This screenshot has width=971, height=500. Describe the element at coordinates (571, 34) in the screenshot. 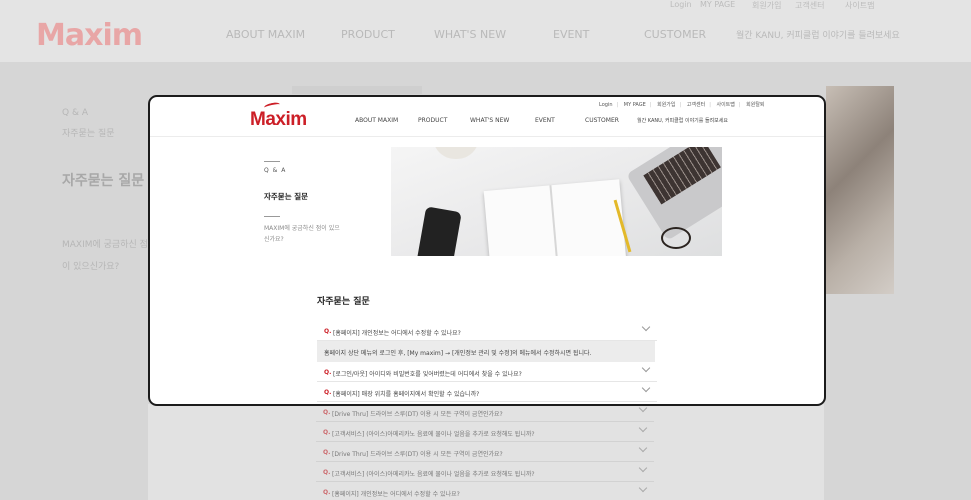

I see `background-nav-event: EVENT` at that location.